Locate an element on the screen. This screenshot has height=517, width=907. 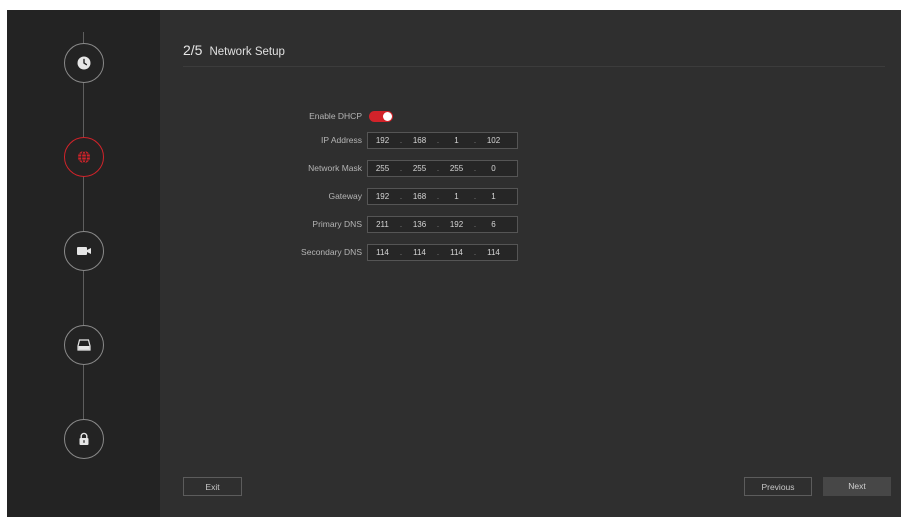
lock-icon is located at coordinates (84, 439).